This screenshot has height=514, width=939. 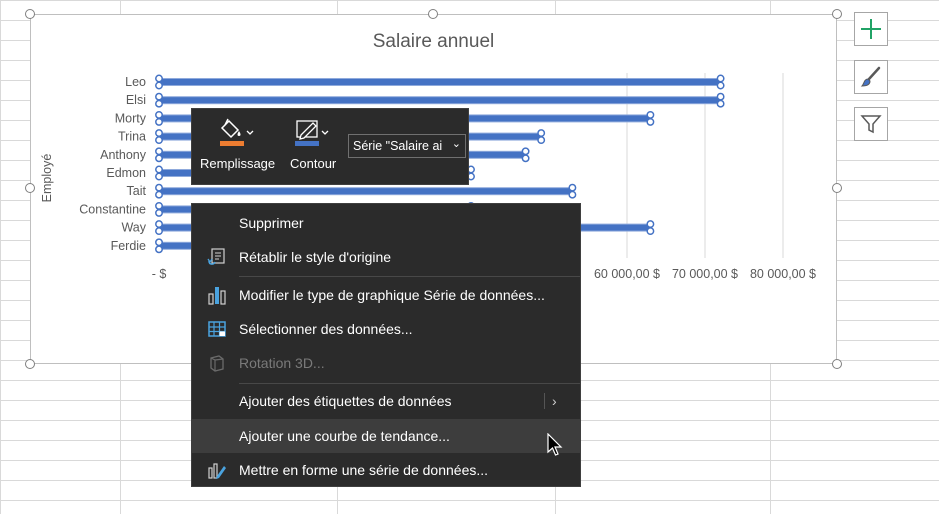 What do you see at coordinates (126, 173) in the screenshot?
I see `category-label-edmon: Edmon` at bounding box center [126, 173].